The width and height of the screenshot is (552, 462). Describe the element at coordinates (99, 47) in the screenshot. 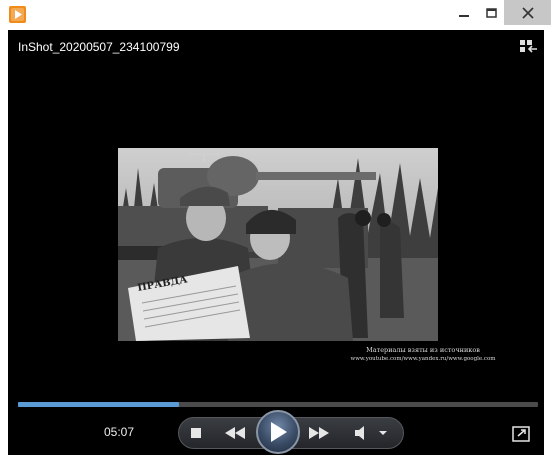

I see `media-title: InShot_20200507_234100799` at that location.